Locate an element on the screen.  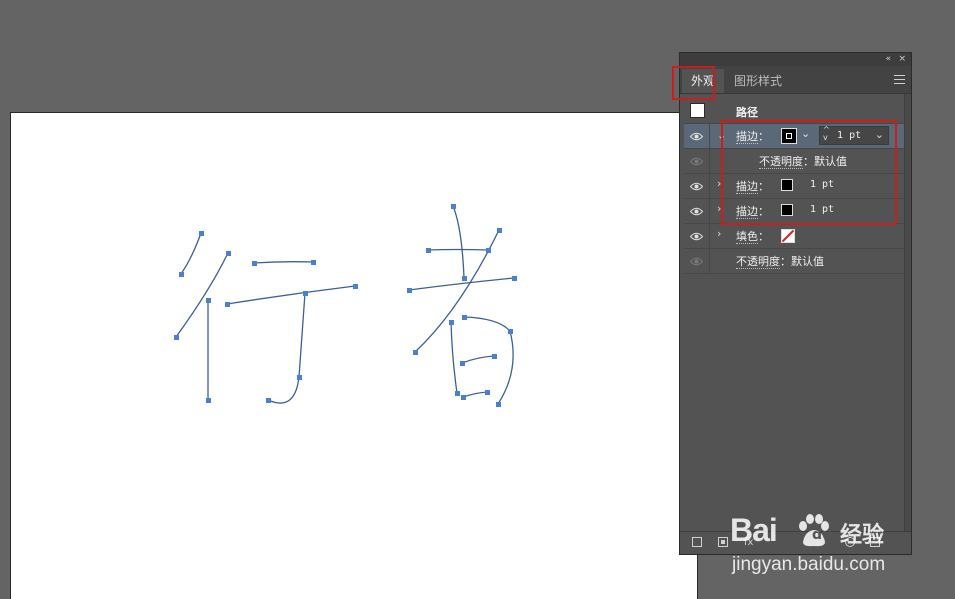
panel-title-bar: « × is located at coordinates (795, 59).